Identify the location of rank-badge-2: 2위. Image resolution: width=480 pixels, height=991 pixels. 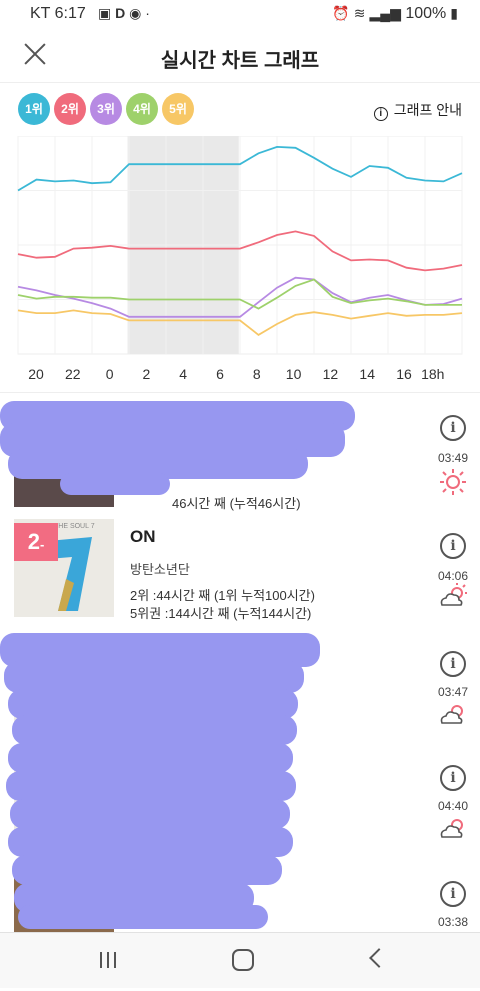
(70, 109).